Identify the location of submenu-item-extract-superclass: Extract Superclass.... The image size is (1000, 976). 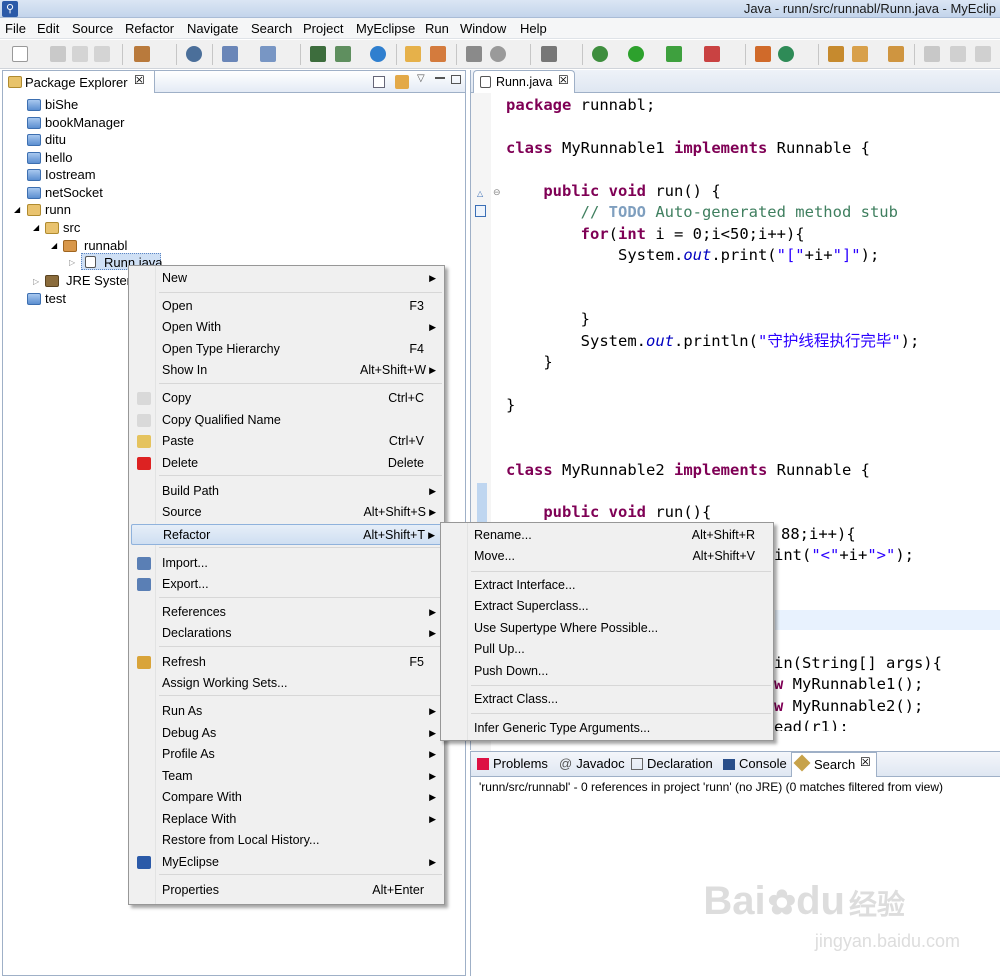
(607, 606).